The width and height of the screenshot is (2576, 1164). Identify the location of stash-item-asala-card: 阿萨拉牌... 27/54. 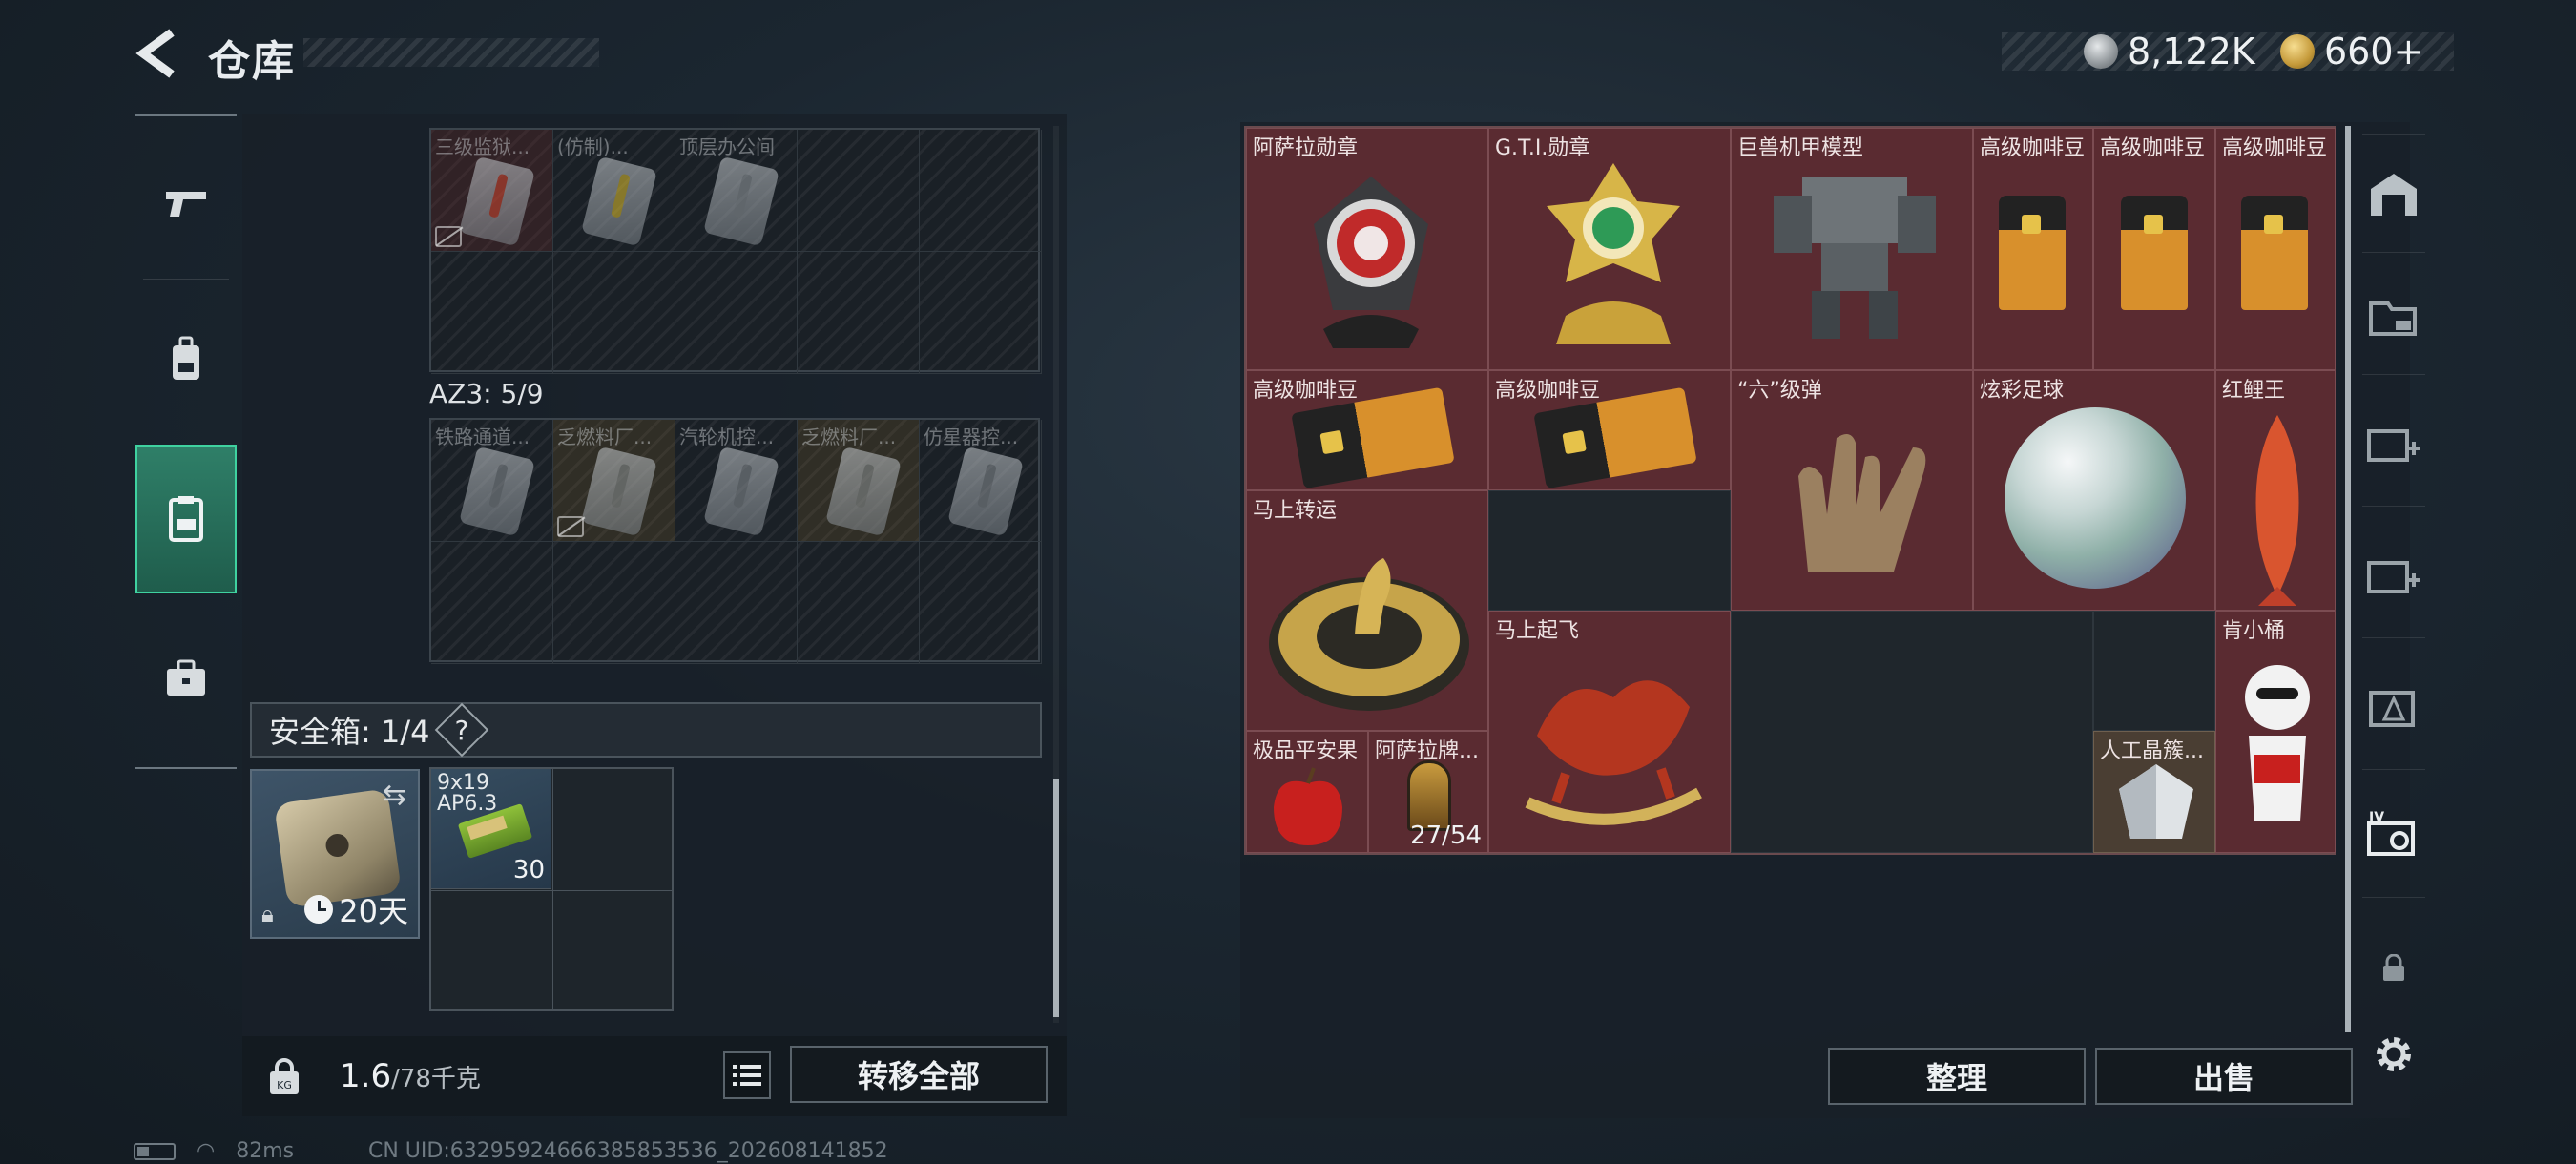
(1428, 792).